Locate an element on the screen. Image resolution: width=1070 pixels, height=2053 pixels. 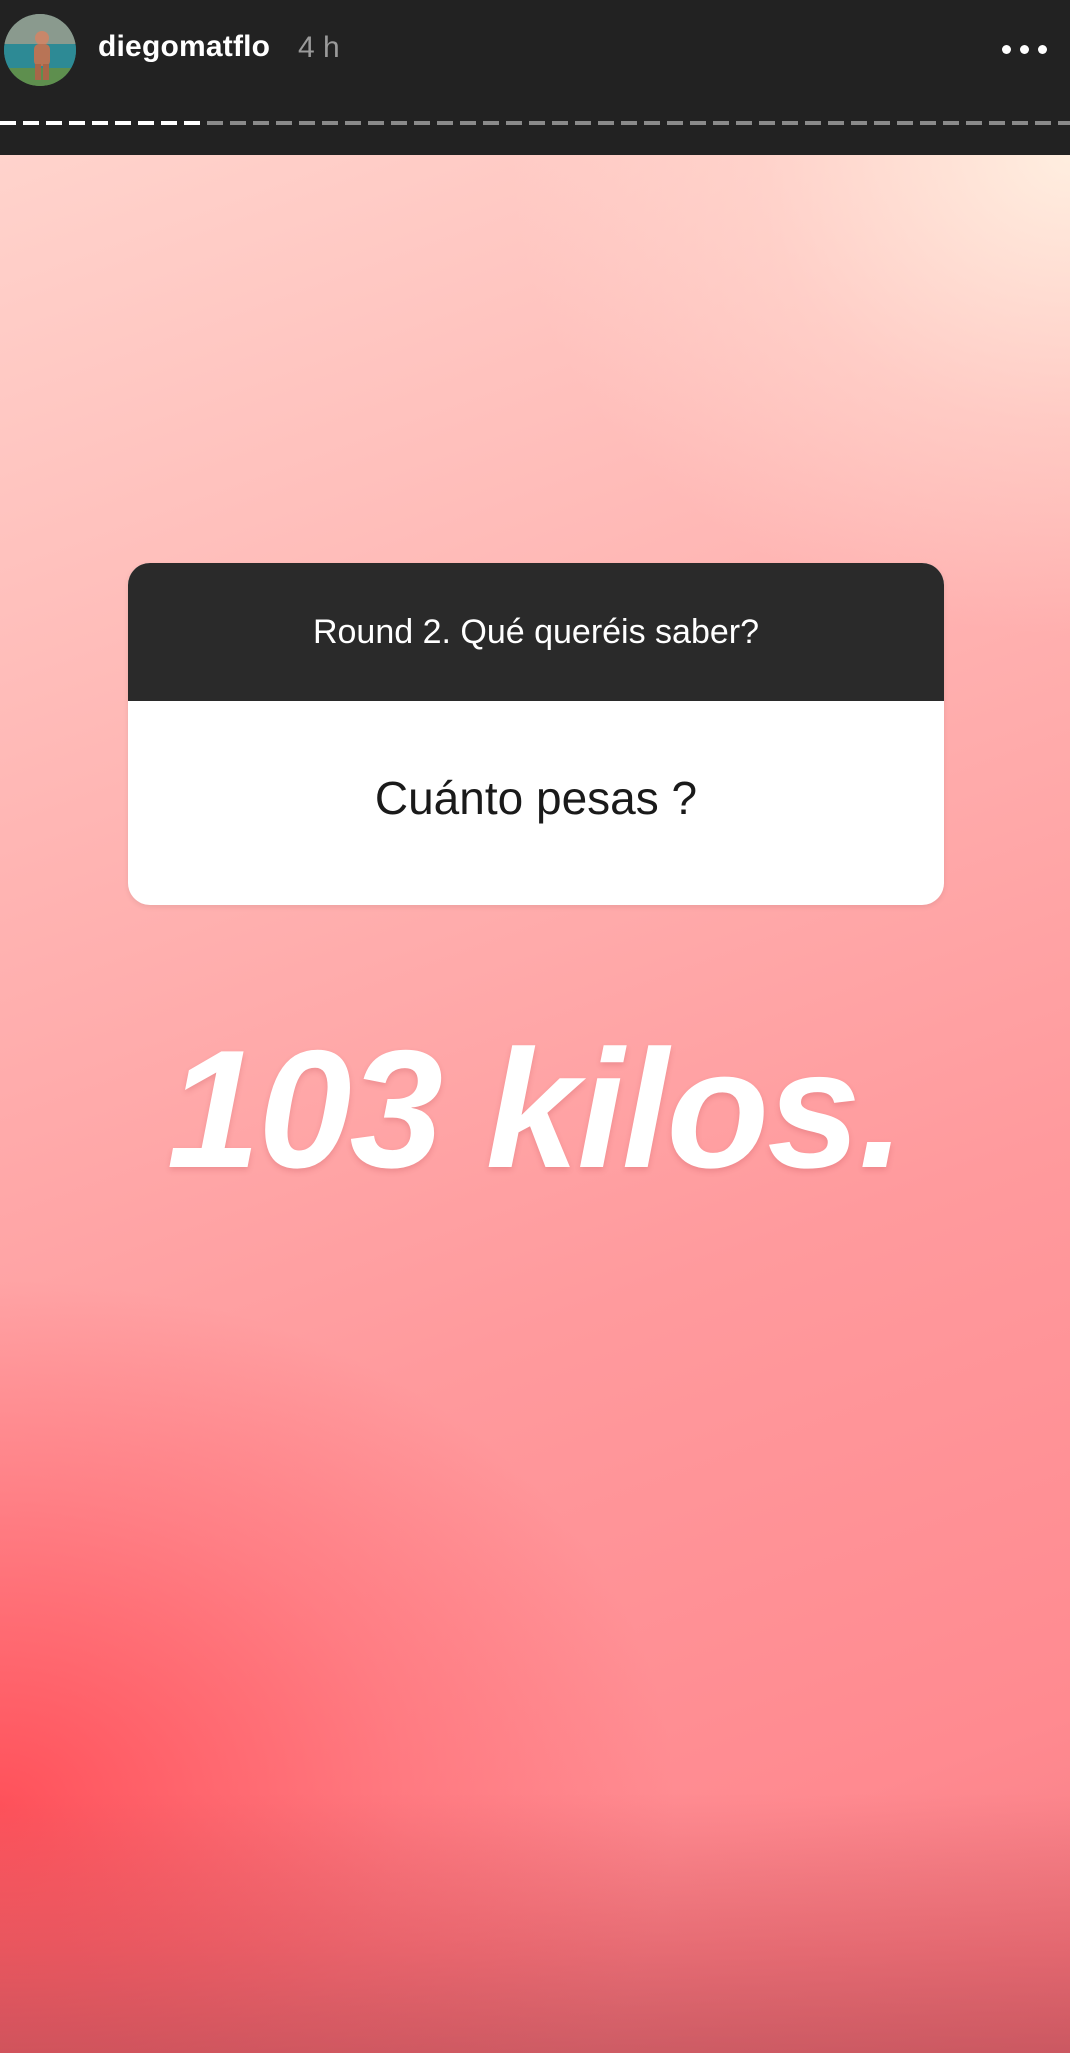
avatar is located at coordinates (40, 50).